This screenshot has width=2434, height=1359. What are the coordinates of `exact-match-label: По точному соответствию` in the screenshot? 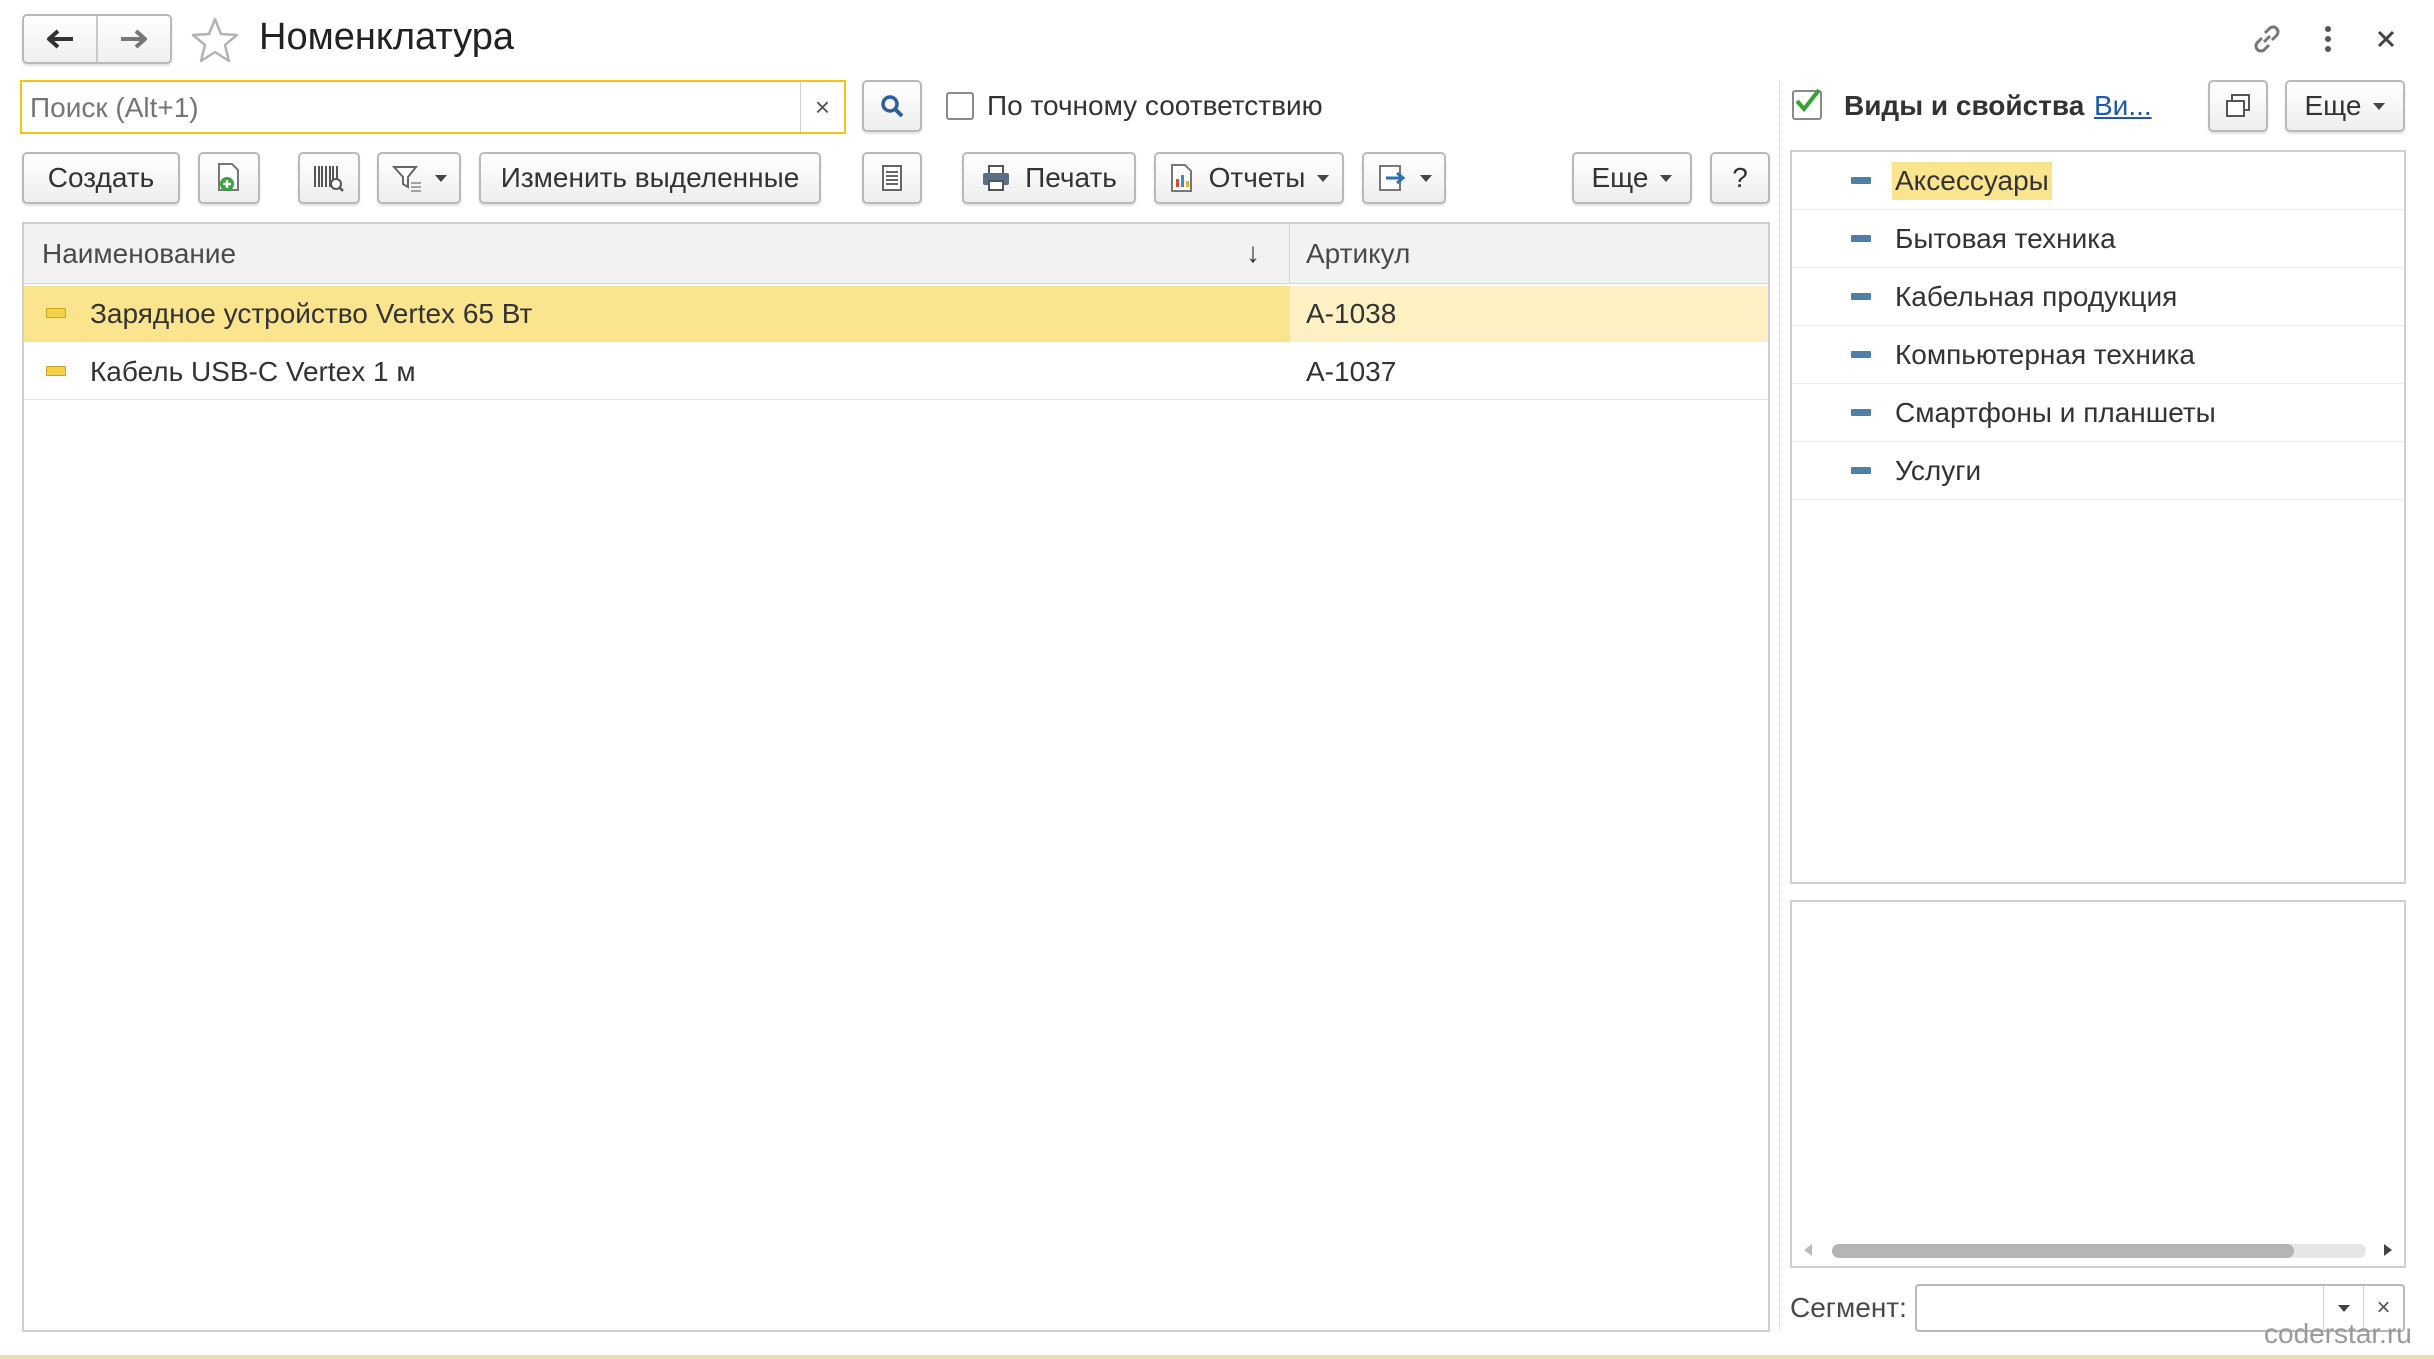 It's located at (1155, 106).